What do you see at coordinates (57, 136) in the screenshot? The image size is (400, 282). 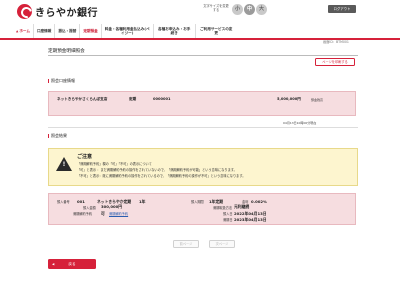 I see `result-section-title: 照会結果` at bounding box center [57, 136].